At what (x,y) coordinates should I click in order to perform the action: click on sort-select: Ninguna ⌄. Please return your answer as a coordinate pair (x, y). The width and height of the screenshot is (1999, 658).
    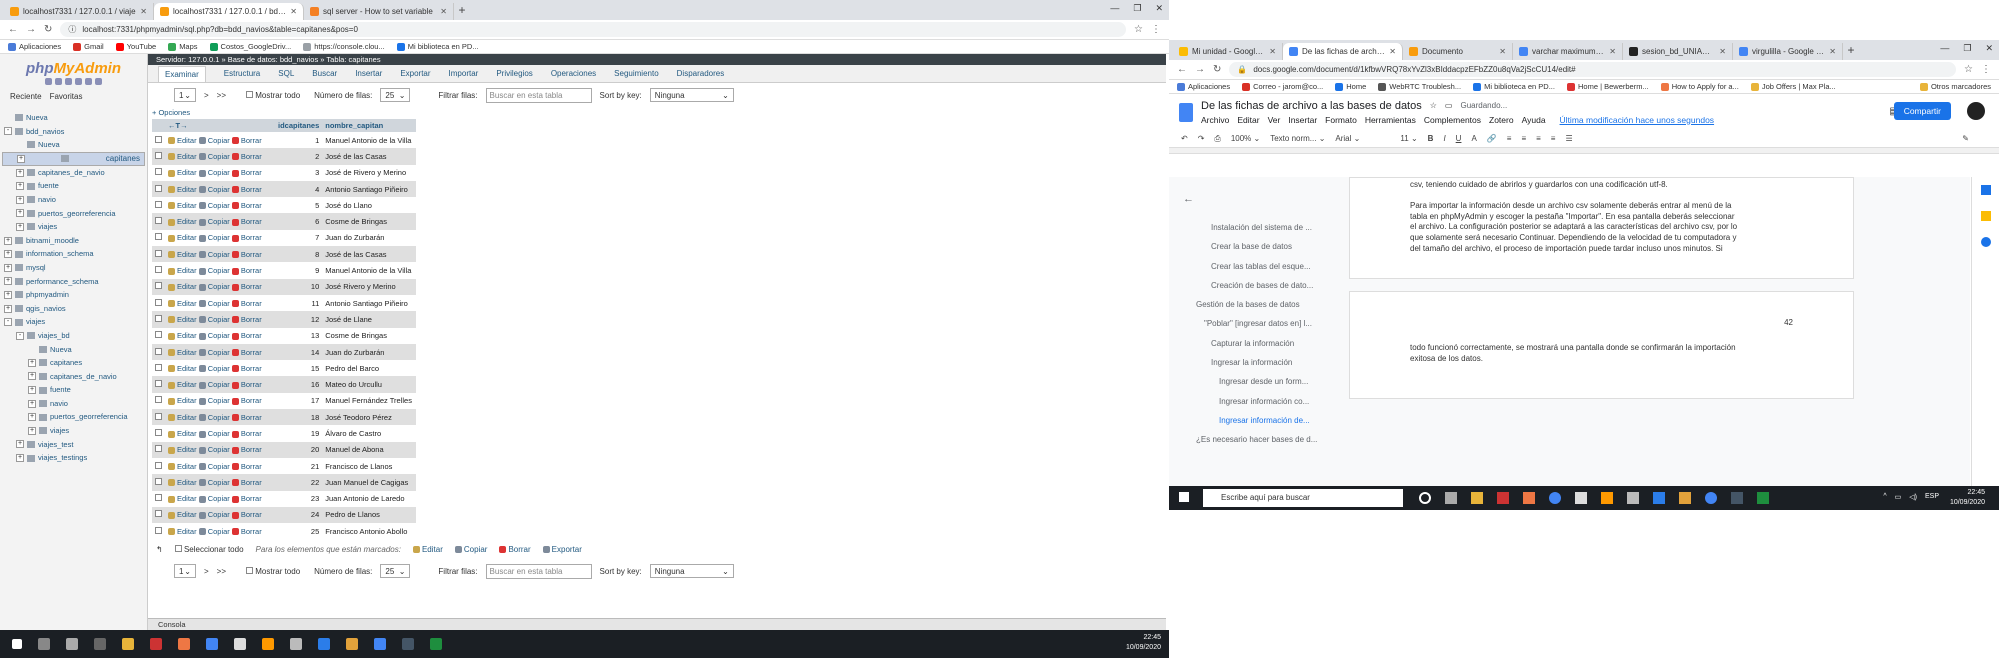
    Looking at the image, I should click on (691, 95).